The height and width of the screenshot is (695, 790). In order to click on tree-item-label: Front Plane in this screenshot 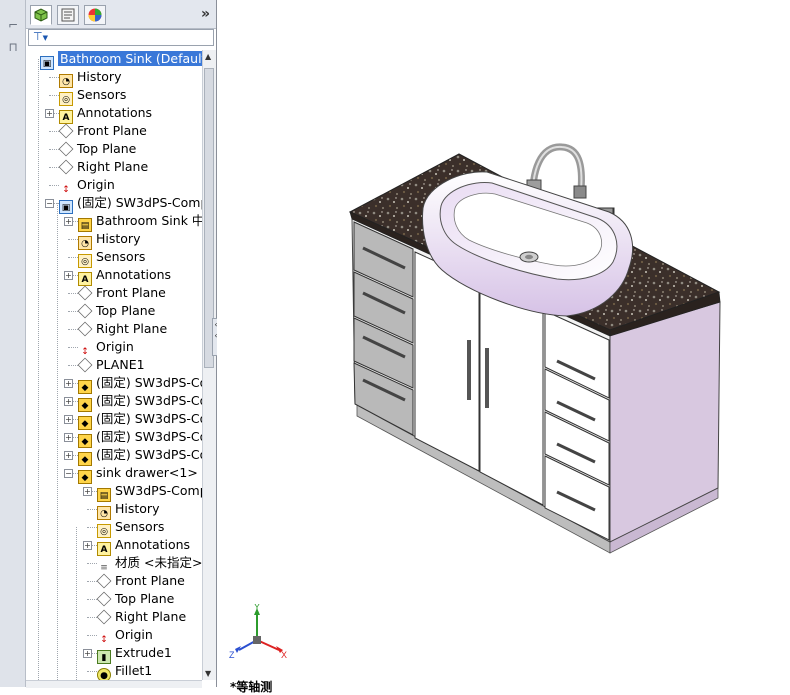, I will do `click(131, 292)`.